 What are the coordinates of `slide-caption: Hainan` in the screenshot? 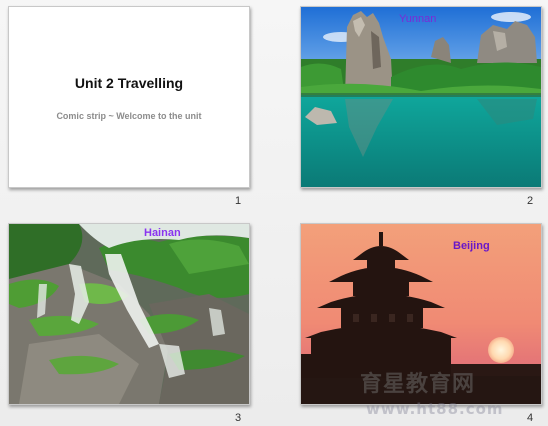 It's located at (162, 233).